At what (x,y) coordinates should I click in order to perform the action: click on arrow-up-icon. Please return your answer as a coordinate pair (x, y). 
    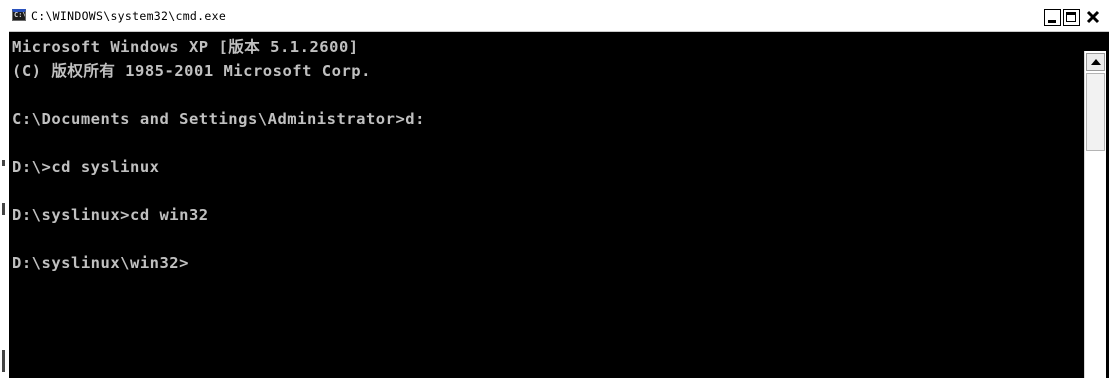
    Looking at the image, I should click on (1096, 62).